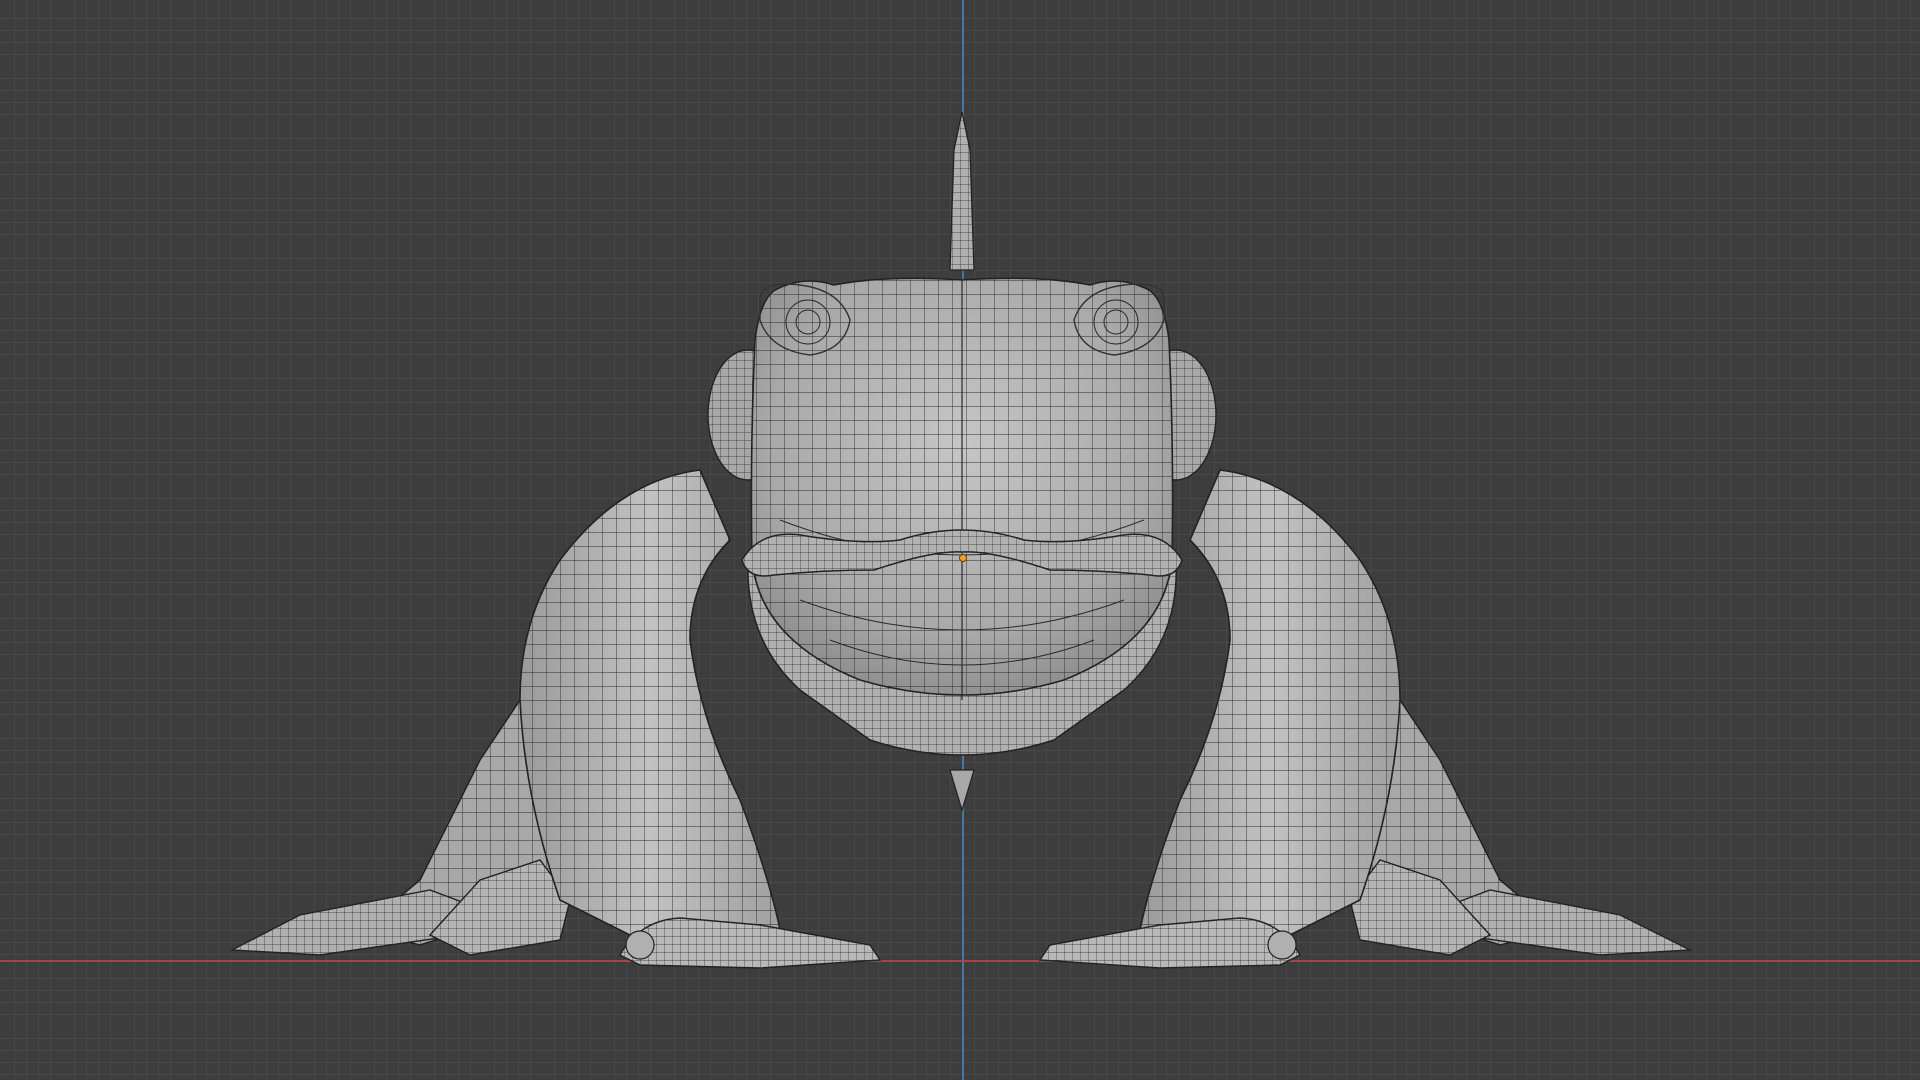 The width and height of the screenshot is (1920, 1080). Describe the element at coordinates (1270, 705) in the screenshot. I see `right-front-arm` at that location.